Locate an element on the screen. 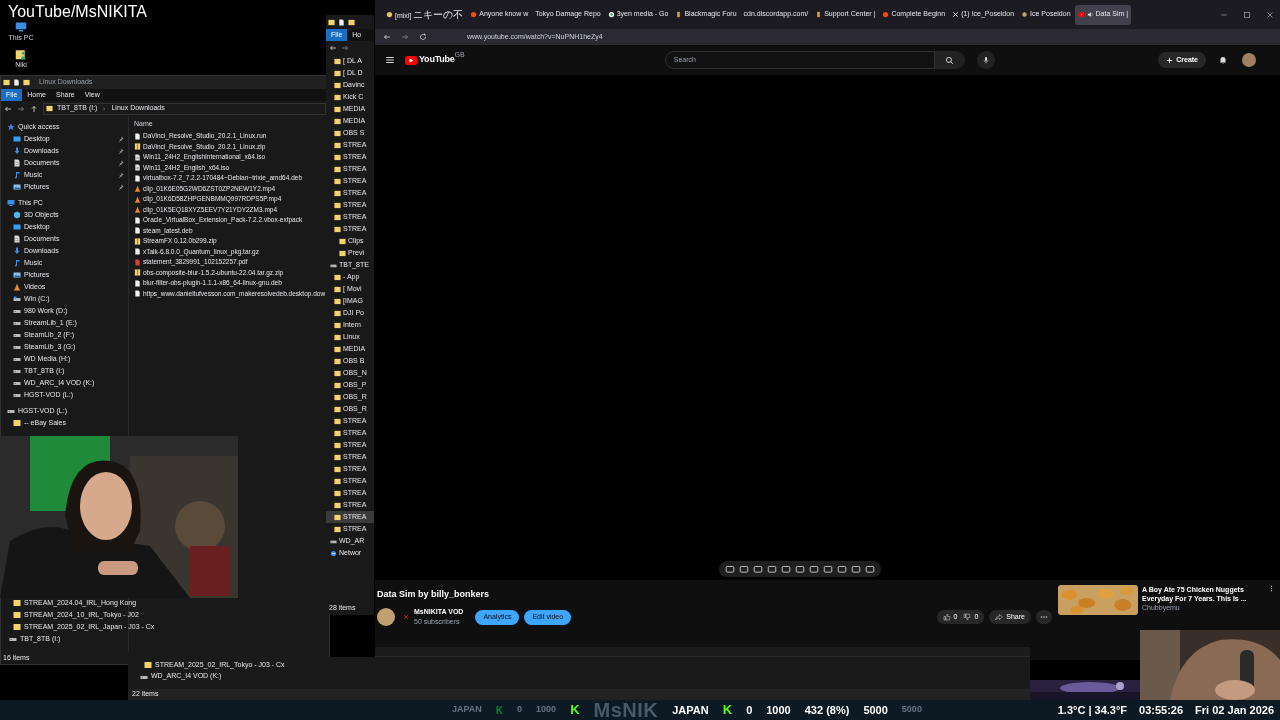 This screenshot has width=1280, height=720. speaker-icon is located at coordinates (1090, 14).